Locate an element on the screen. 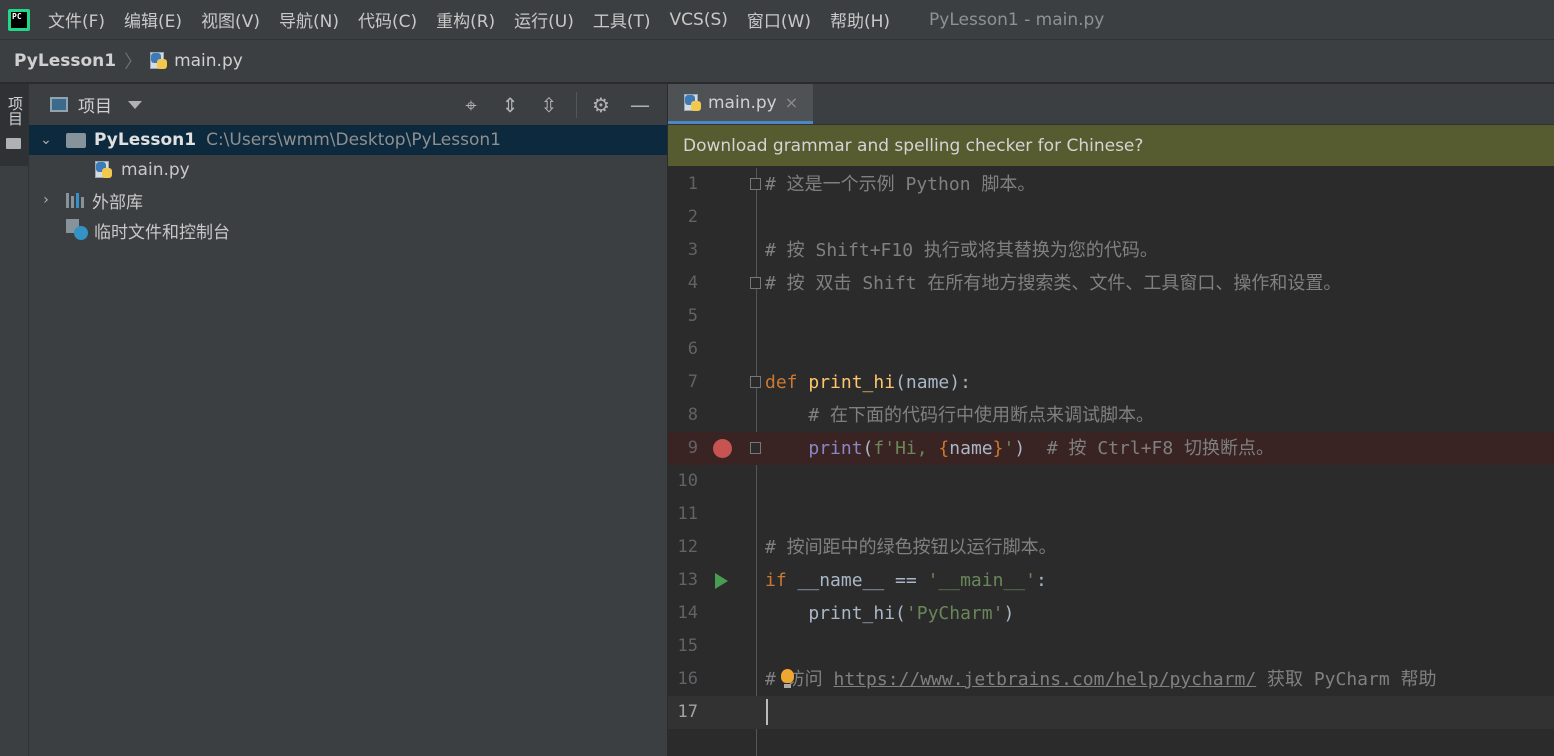 This screenshot has width=1554, height=756. code-line: 1 # 这是一个示例 Python 脚本。 is located at coordinates (1111, 184).